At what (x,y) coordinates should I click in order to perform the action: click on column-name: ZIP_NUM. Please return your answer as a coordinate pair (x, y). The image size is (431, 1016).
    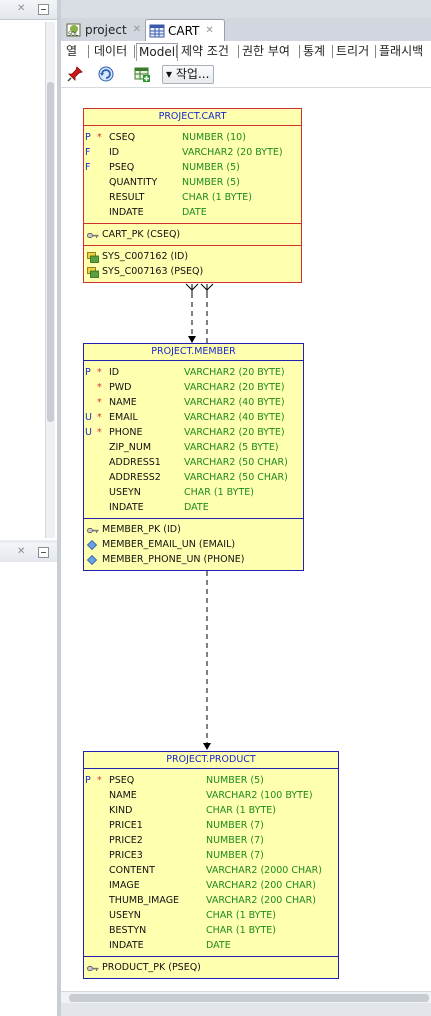
    Looking at the image, I should click on (130, 447).